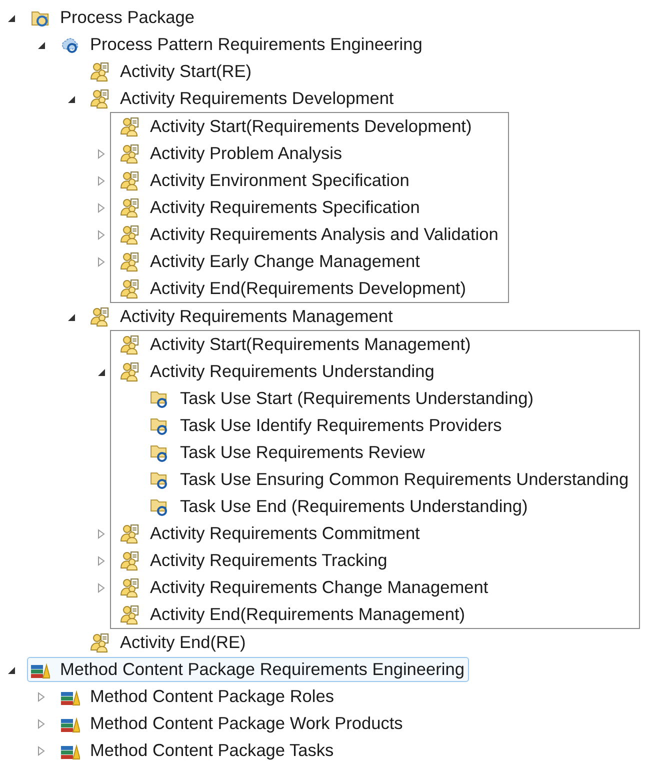  Describe the element at coordinates (340, 506) in the screenshot. I see `tree-item: Task Use End (Requirements Understanding)` at that location.